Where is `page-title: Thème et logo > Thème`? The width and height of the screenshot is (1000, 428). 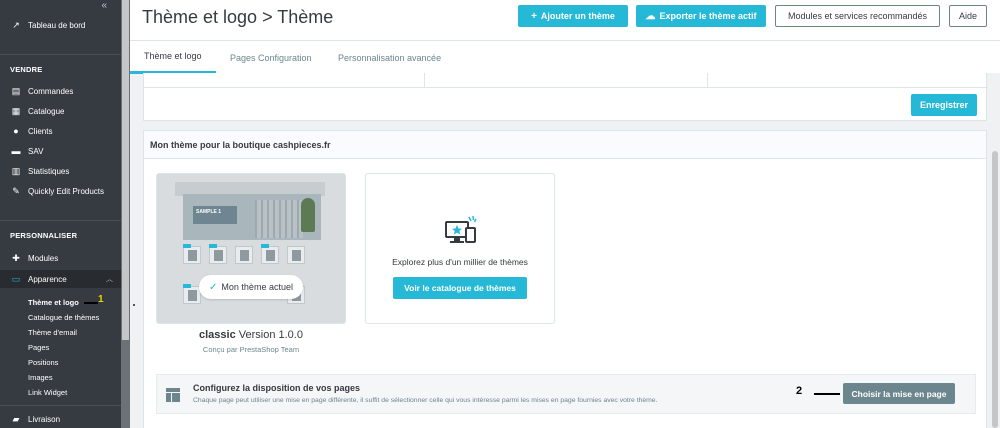
page-title: Thème et logo > Thème is located at coordinates (238, 17).